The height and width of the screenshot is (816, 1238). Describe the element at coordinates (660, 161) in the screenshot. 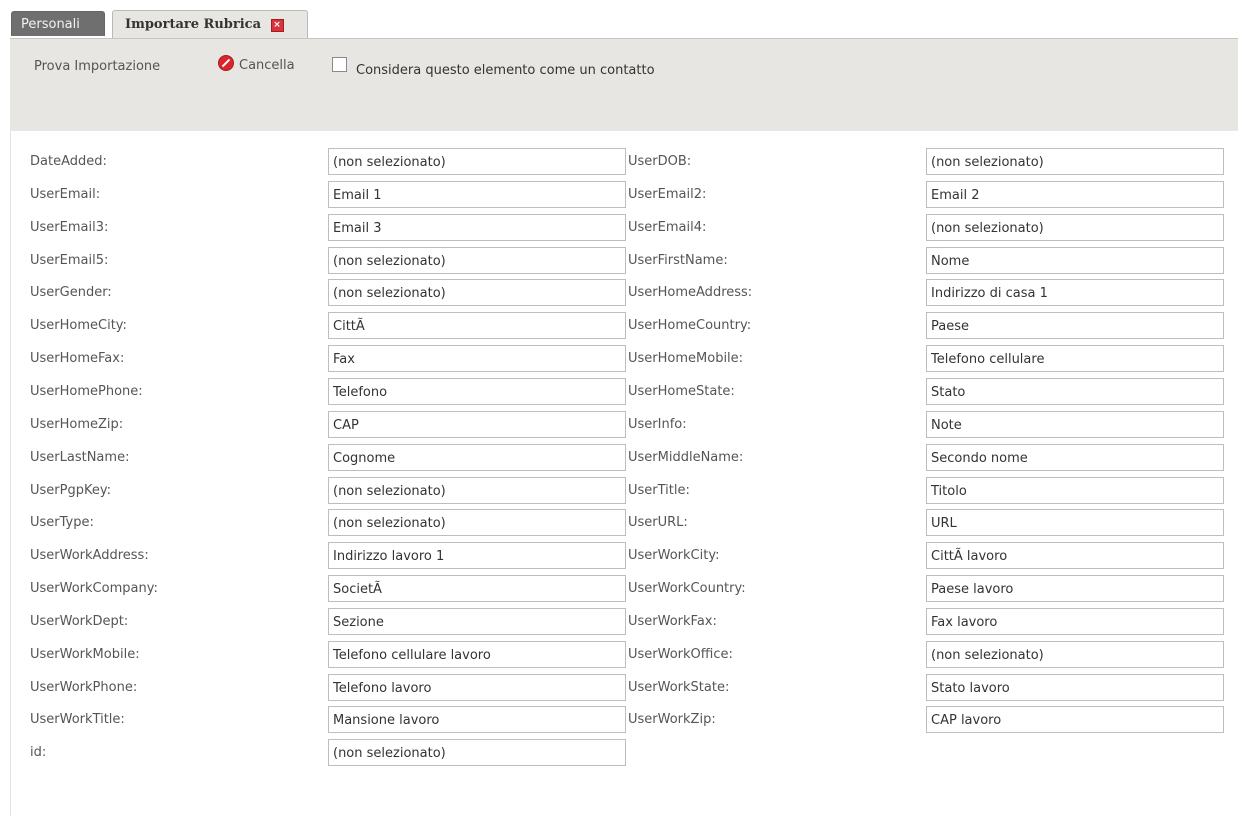

I see `field-label: UserDOB:` at that location.